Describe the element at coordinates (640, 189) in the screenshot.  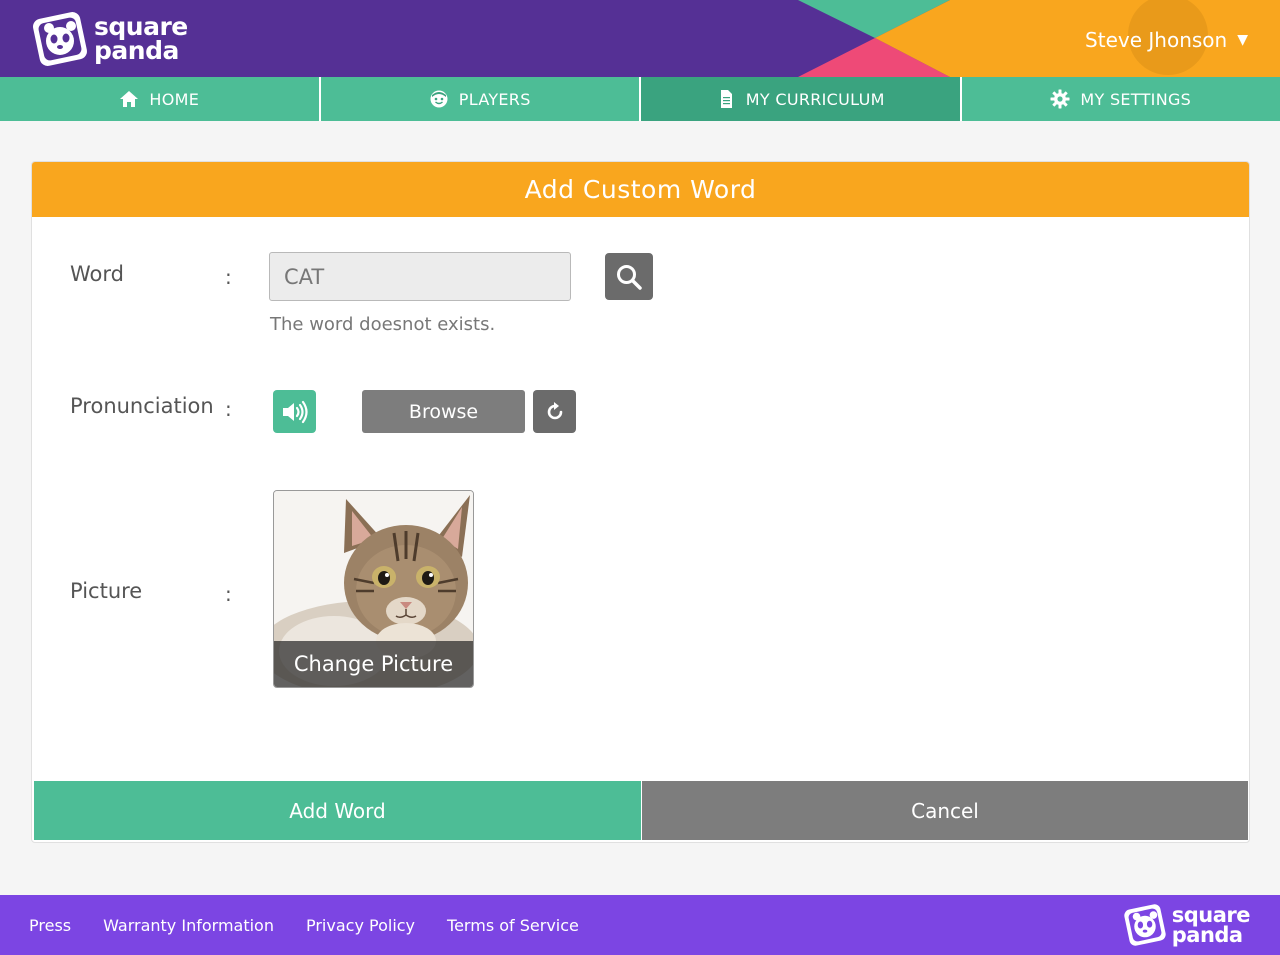
I see `panel-title: Add Custom Word` at that location.